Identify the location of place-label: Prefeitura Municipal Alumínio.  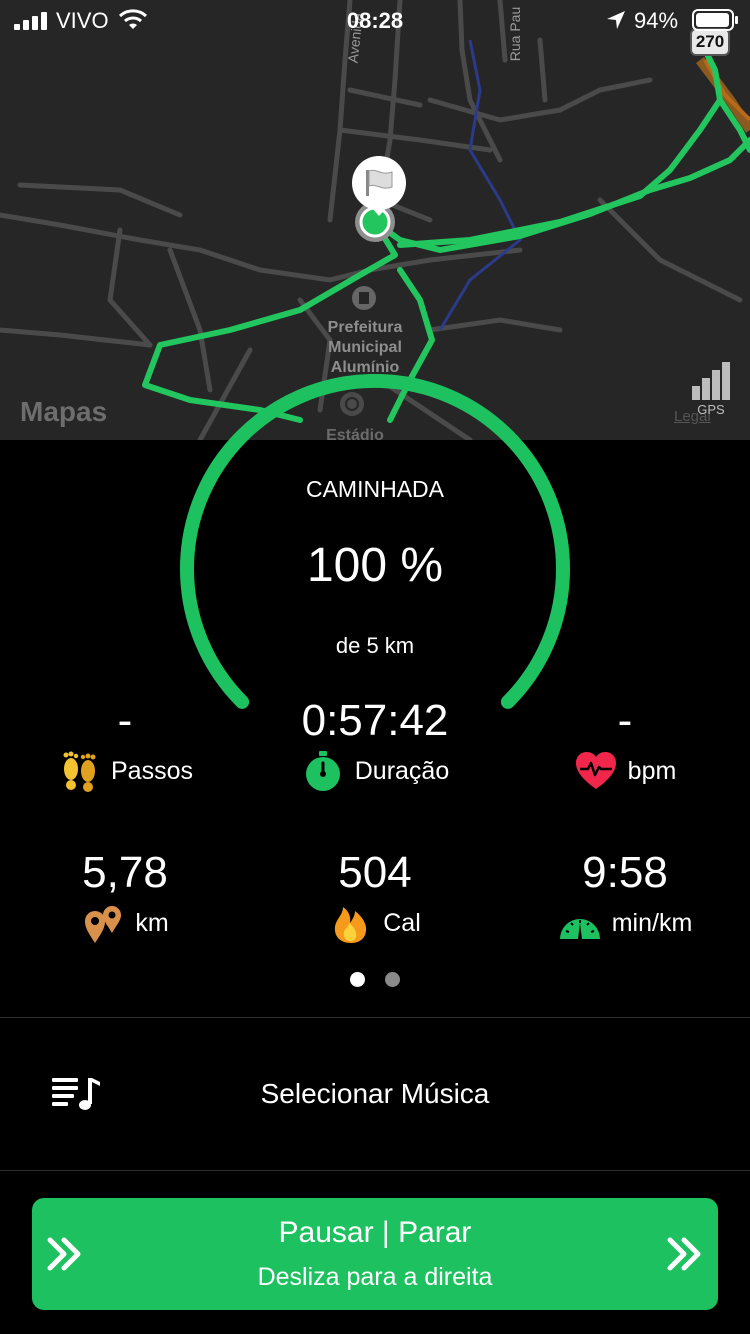
(365, 348).